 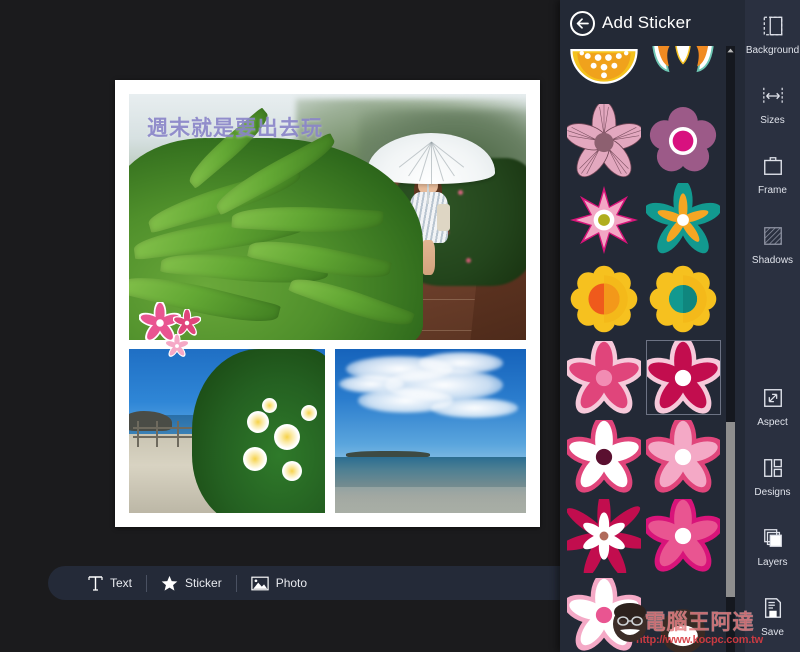 I want to click on sidebar-label-frame: Frame, so click(x=772, y=190).